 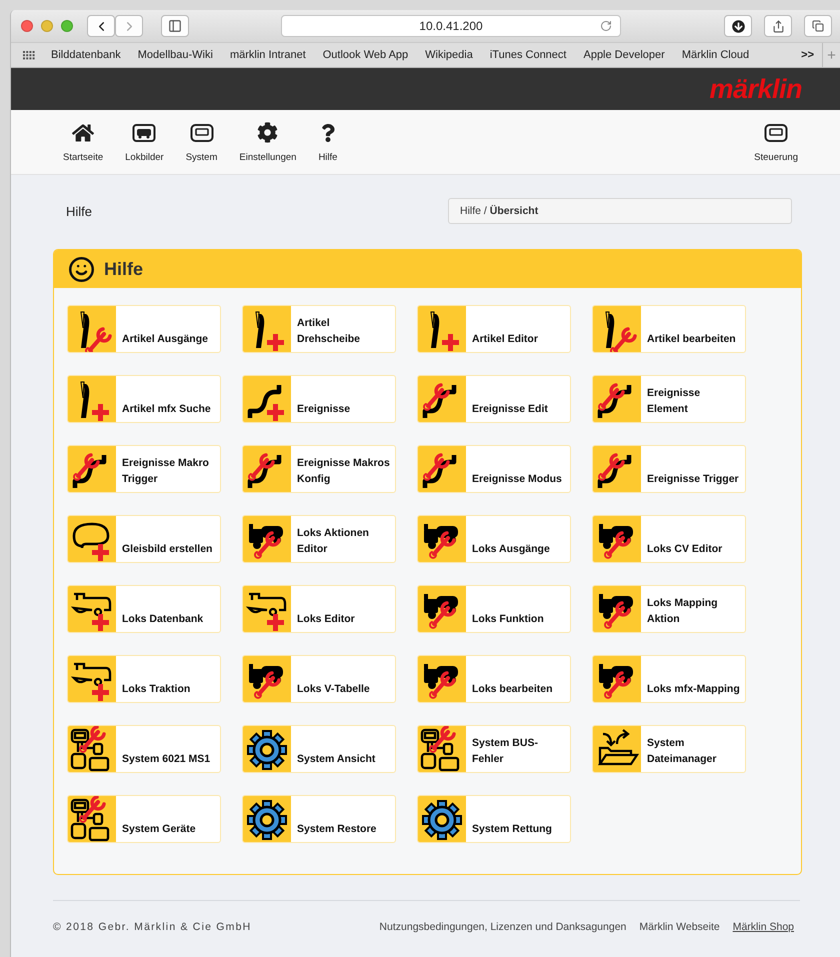 What do you see at coordinates (144, 609) in the screenshot?
I see `help-tile: Loks Datenbank` at bounding box center [144, 609].